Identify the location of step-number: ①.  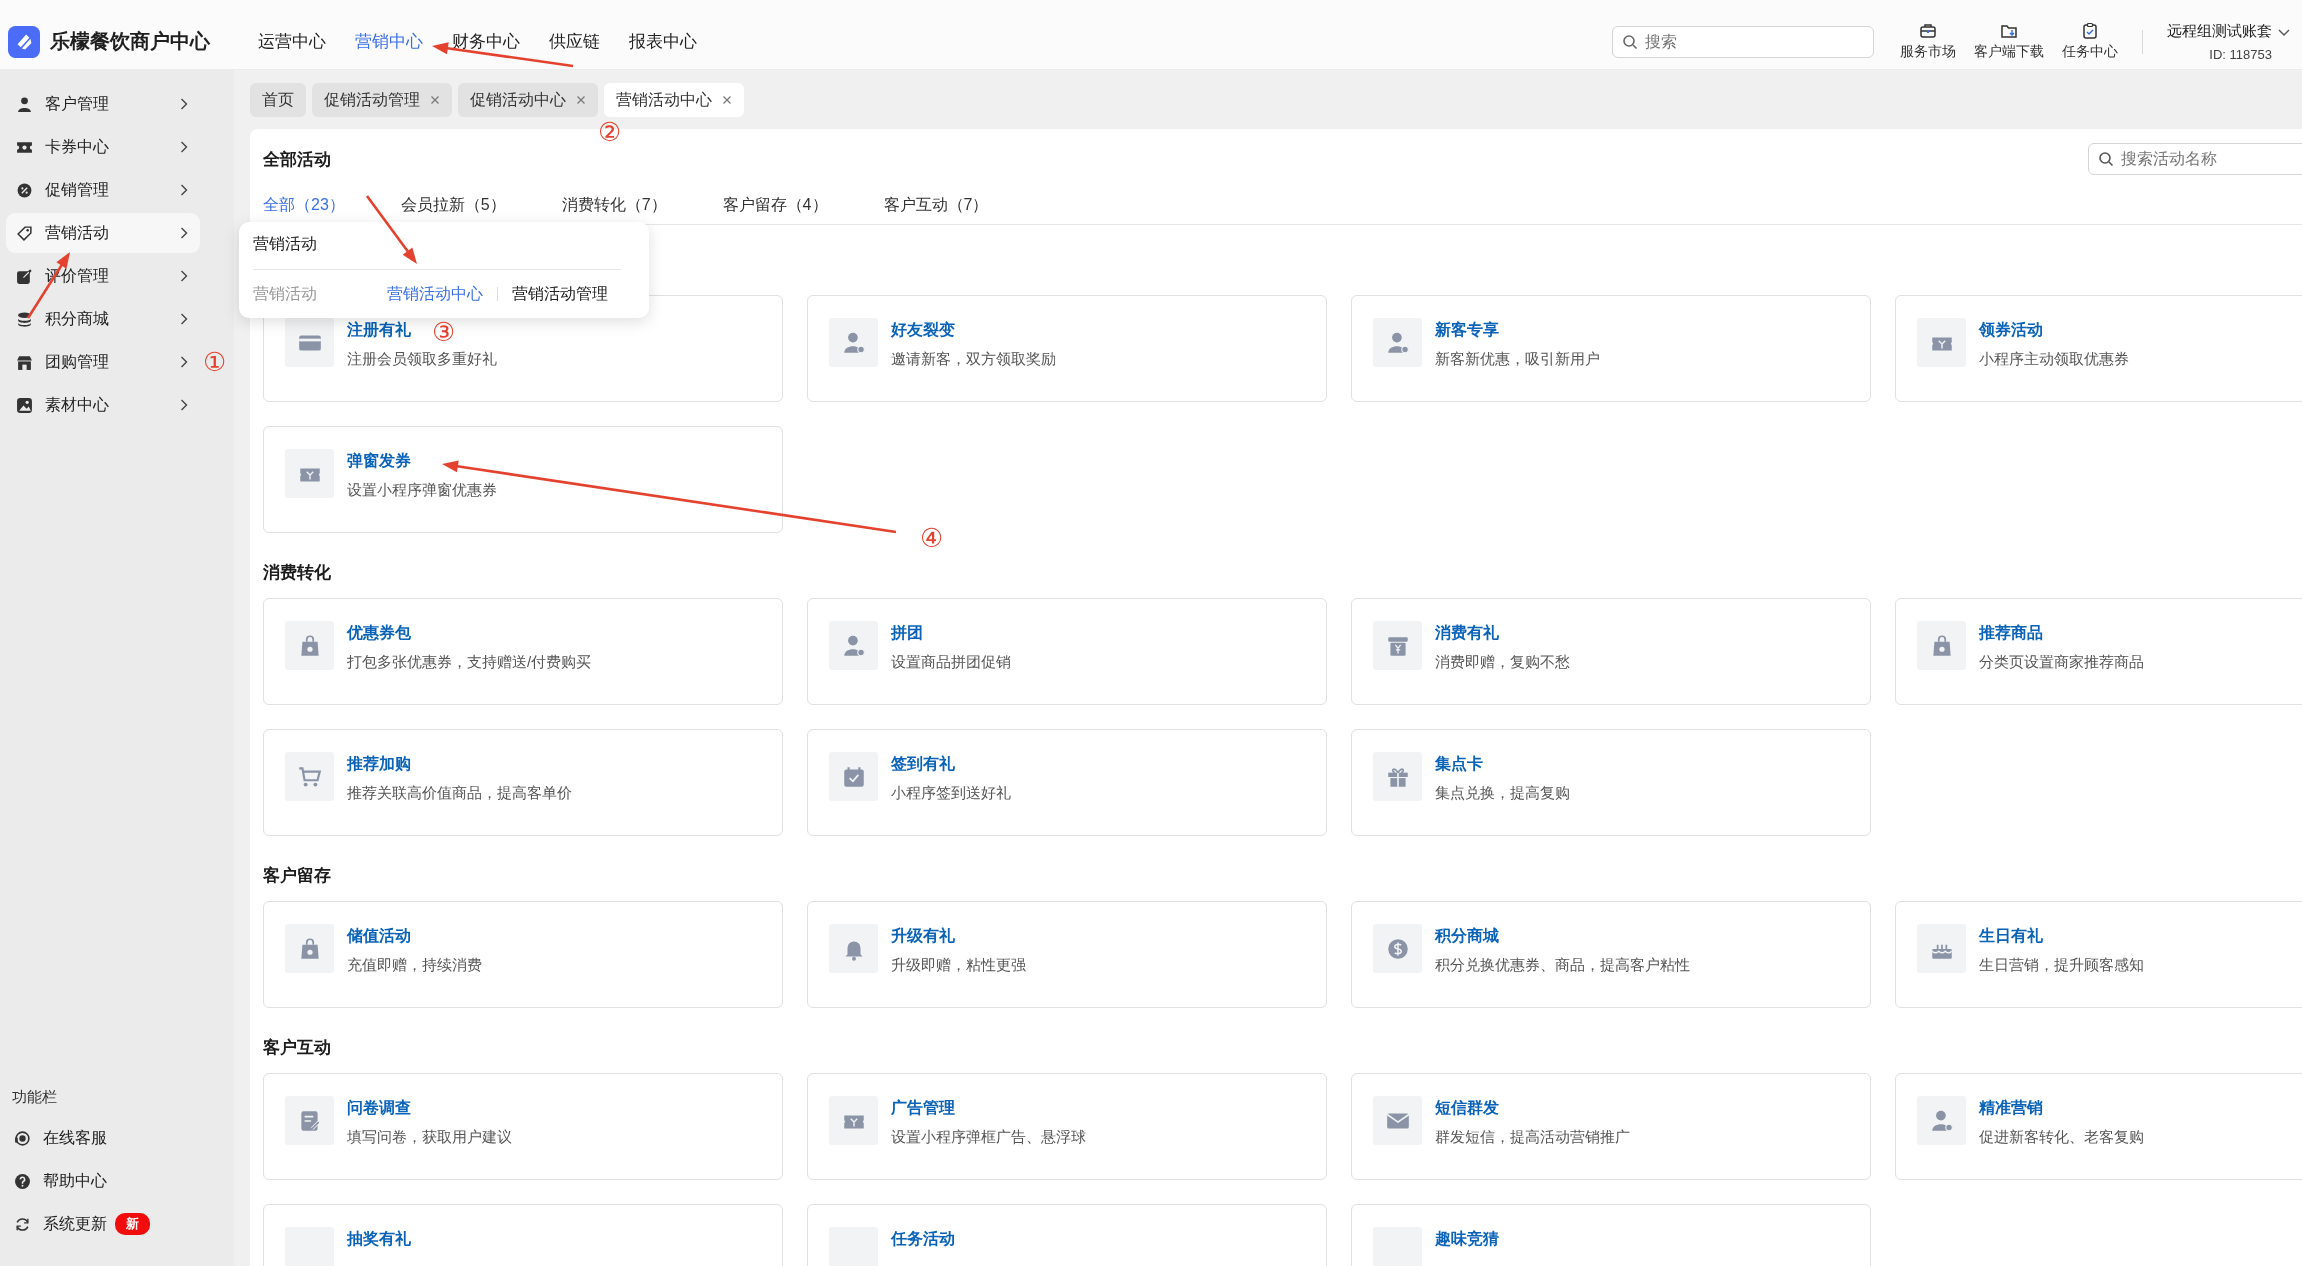
(215, 362).